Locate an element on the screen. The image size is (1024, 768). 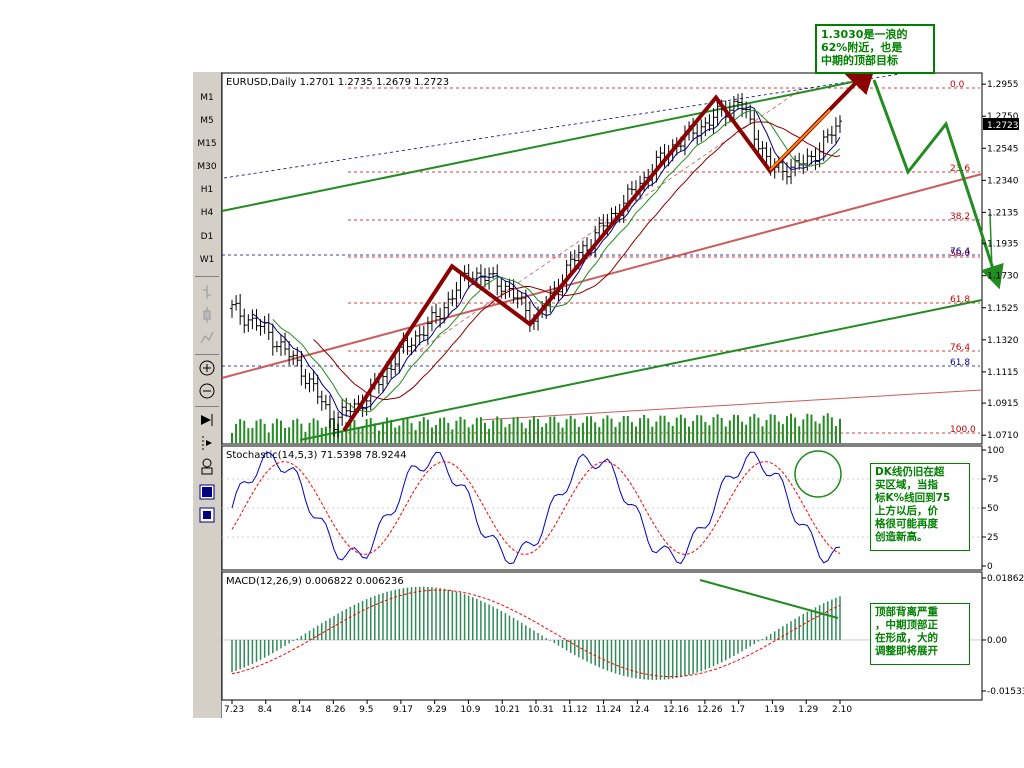
fib-blue-label: 76.4 is located at coordinates (960, 252).